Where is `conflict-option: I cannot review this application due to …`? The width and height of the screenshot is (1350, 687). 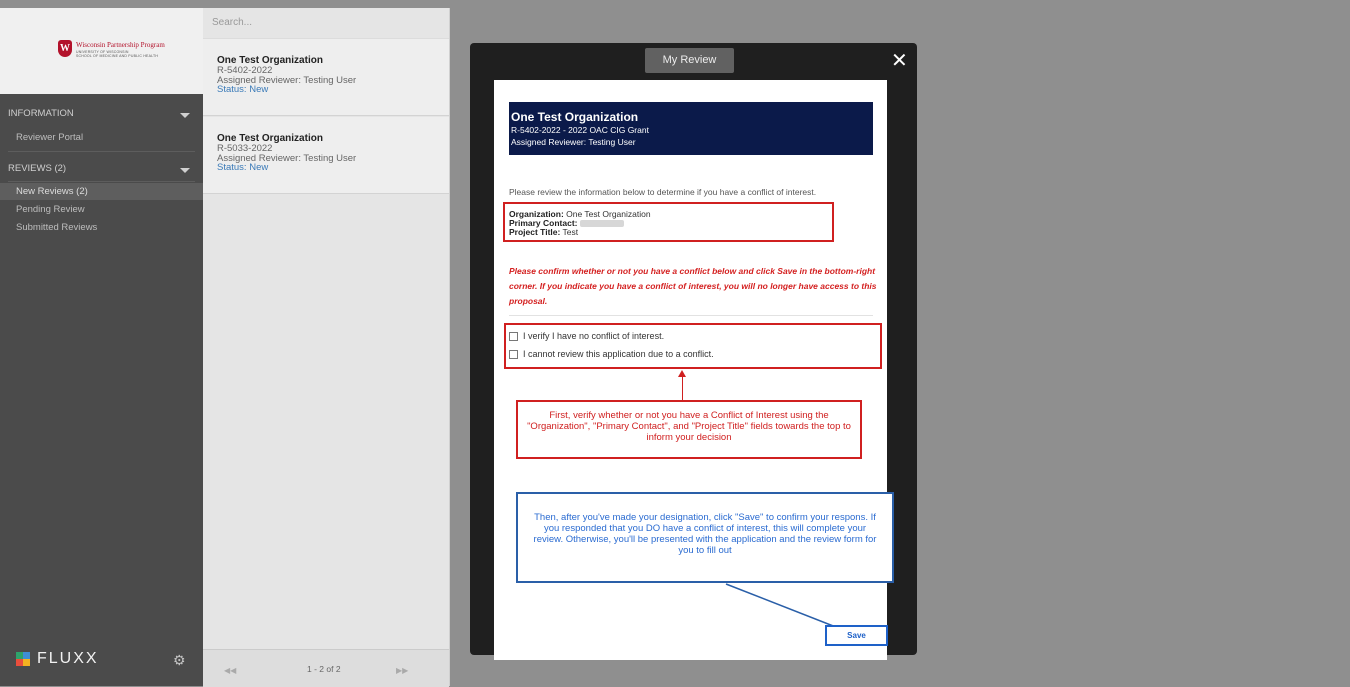 conflict-option: I cannot review this application due to … is located at coordinates (611, 354).